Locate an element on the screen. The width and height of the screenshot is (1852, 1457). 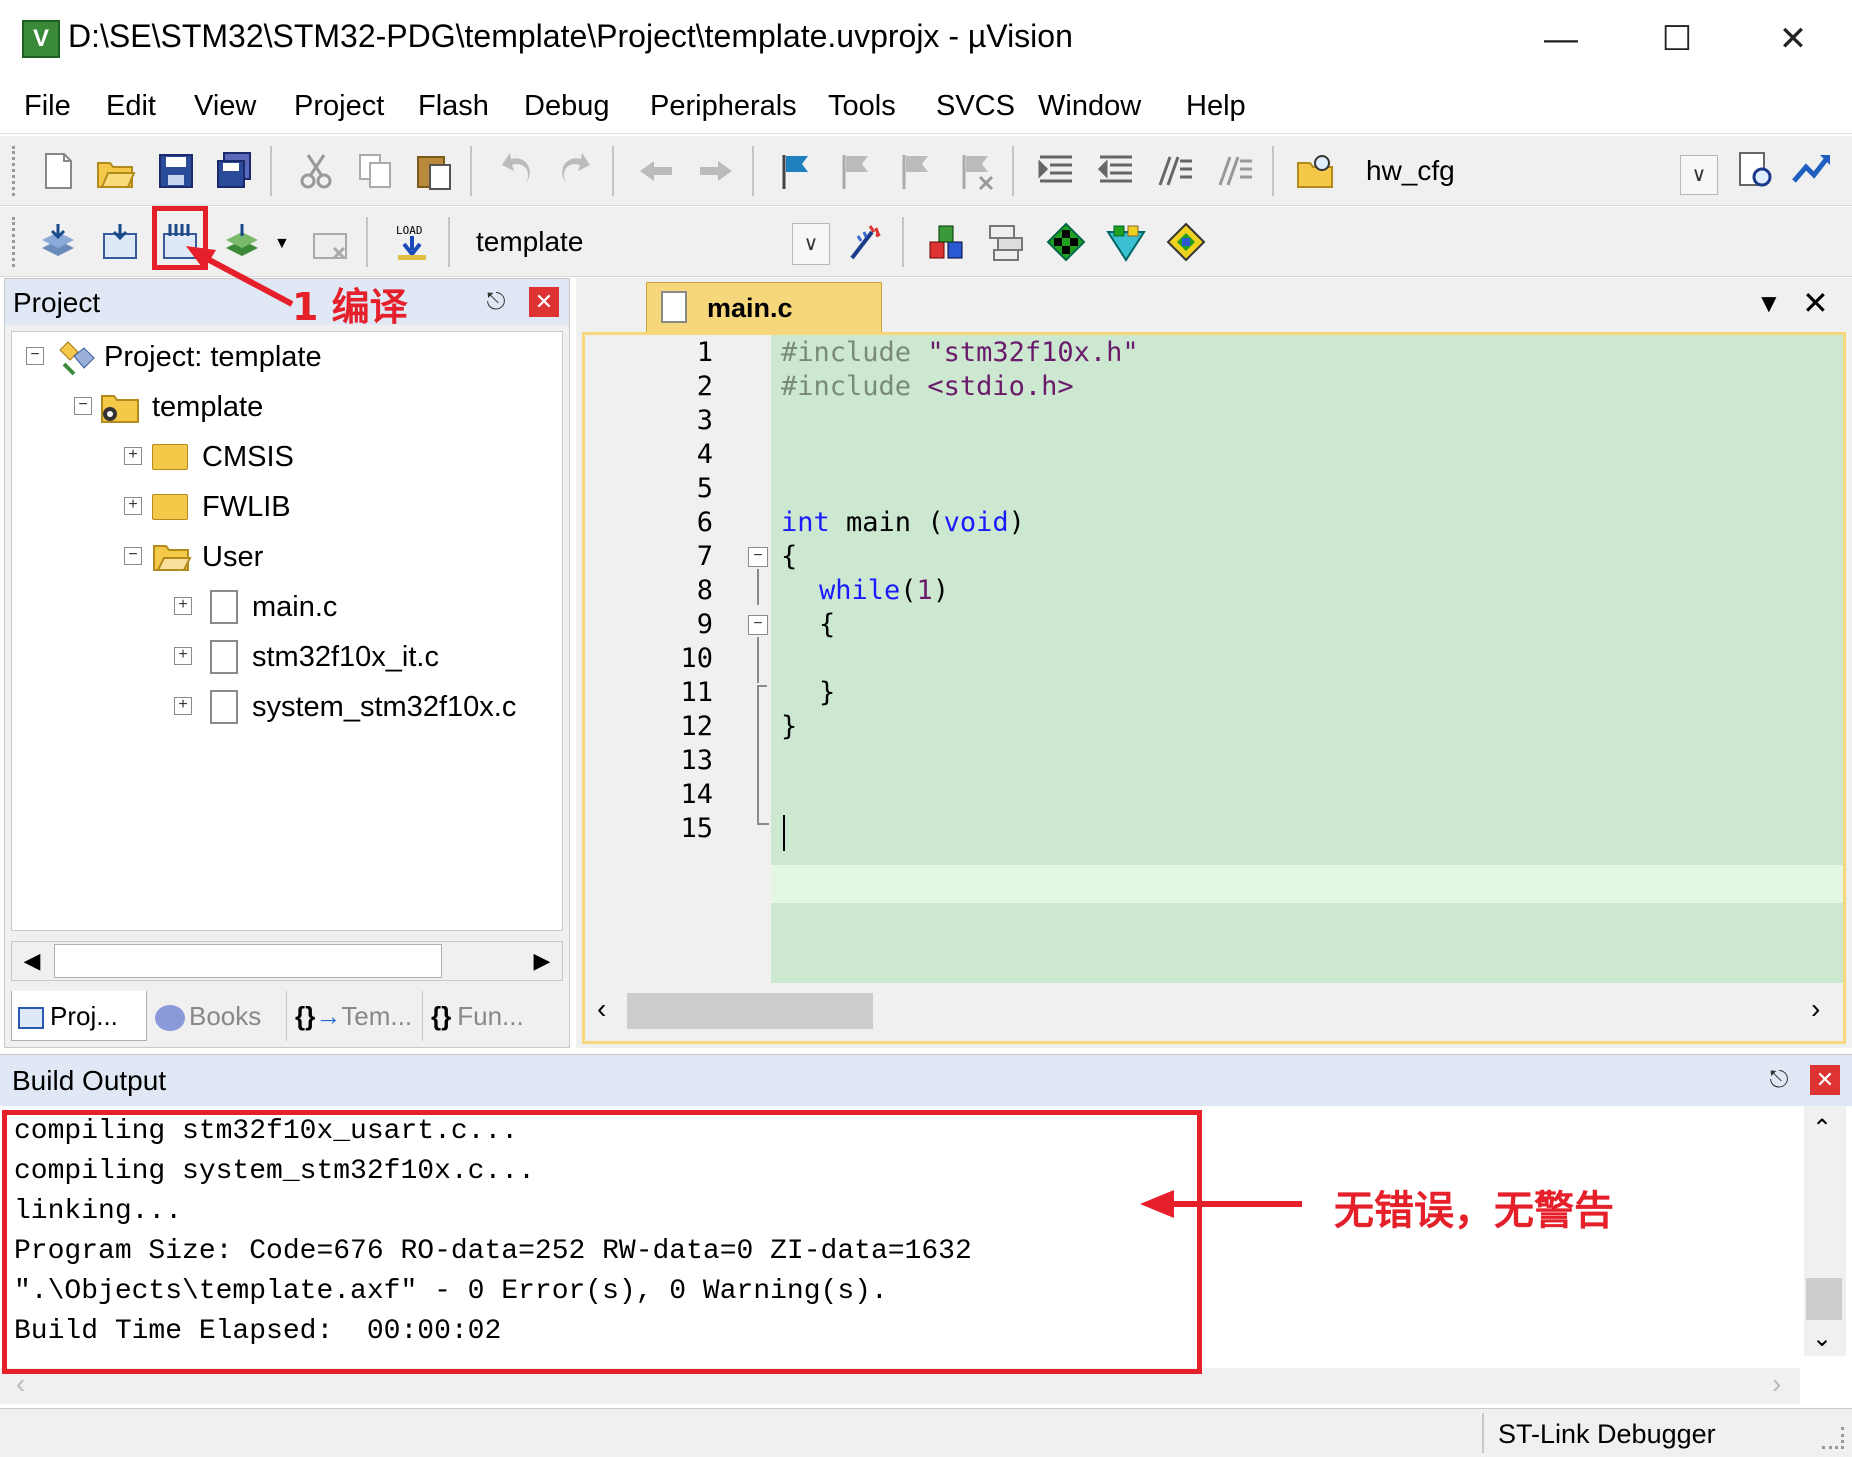
menu-edit: Edit is located at coordinates (131, 106).